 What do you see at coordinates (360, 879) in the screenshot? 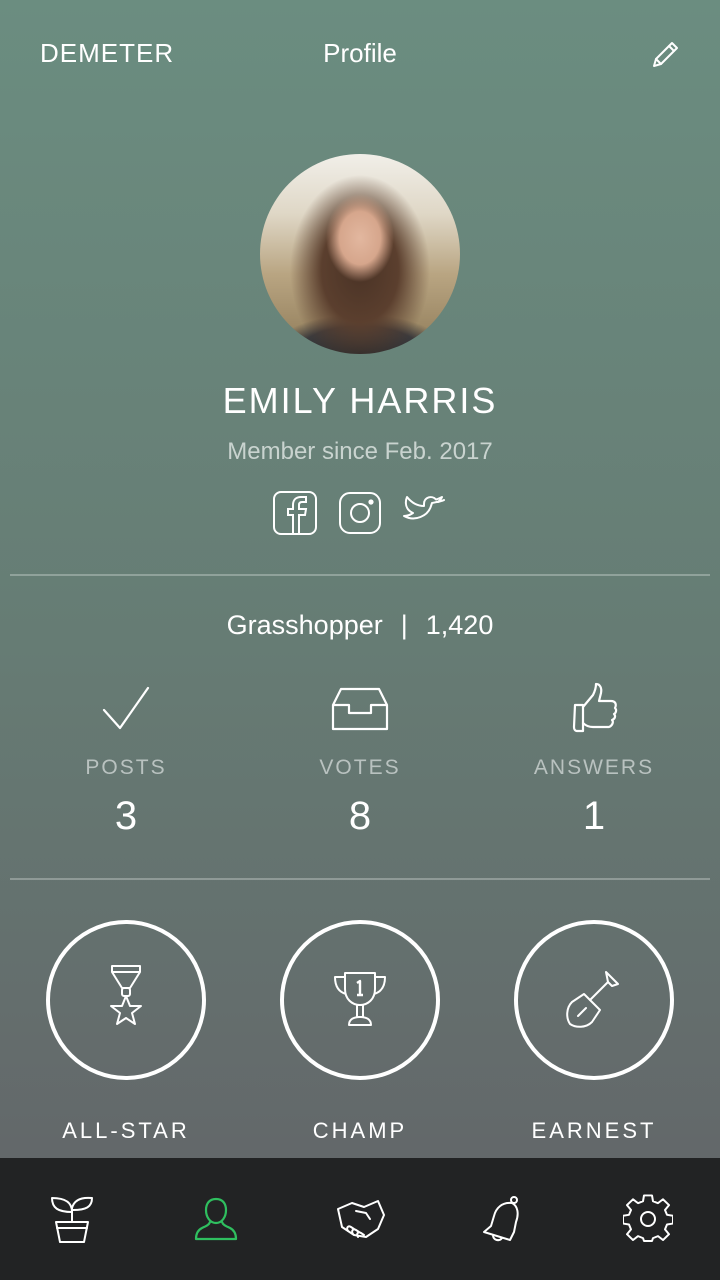
I see `divider-bottom` at bounding box center [360, 879].